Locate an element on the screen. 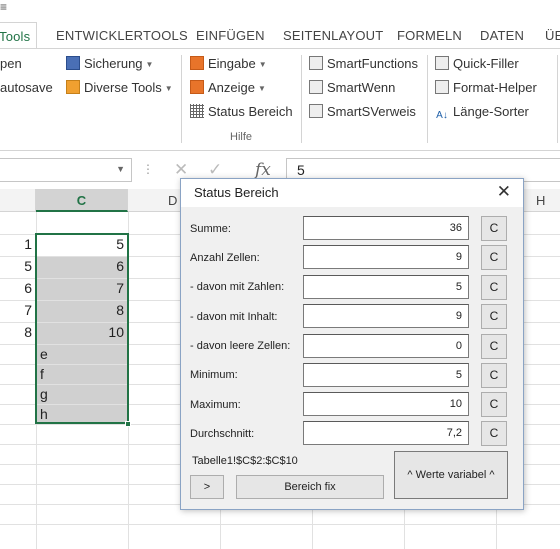 Image resolution: width=560 pixels, height=549 pixels. cell-b3: 5 is located at coordinates (16, 266).